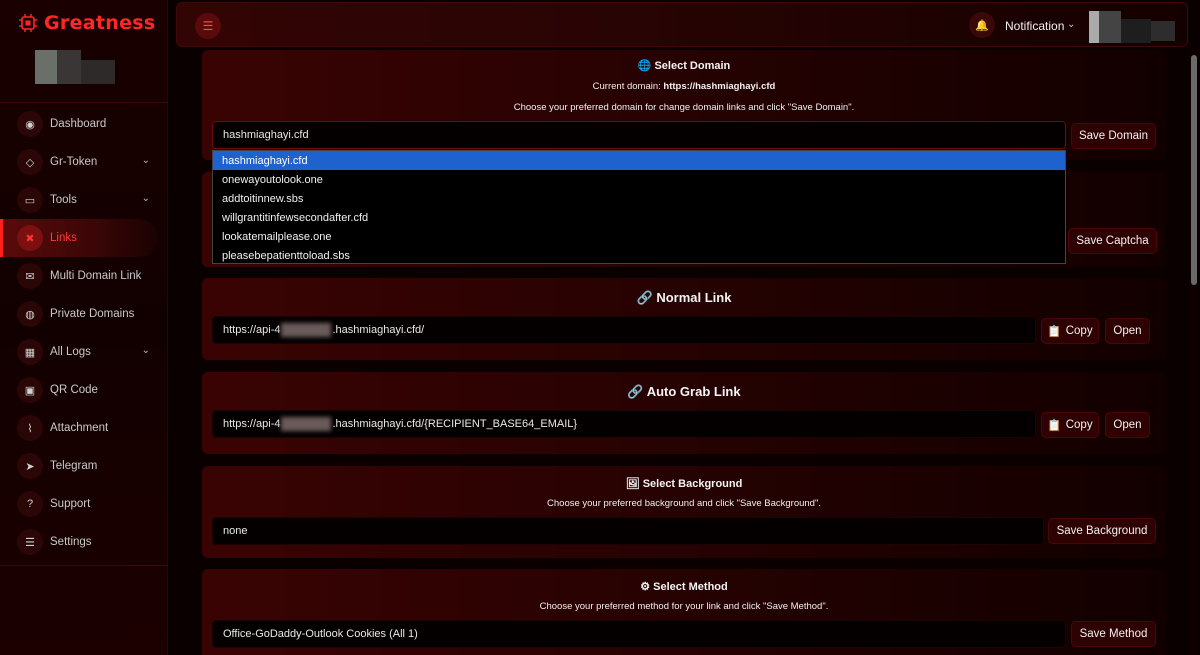 This screenshot has height=655, width=1200. I want to click on user-avatar, so click(1132, 27).